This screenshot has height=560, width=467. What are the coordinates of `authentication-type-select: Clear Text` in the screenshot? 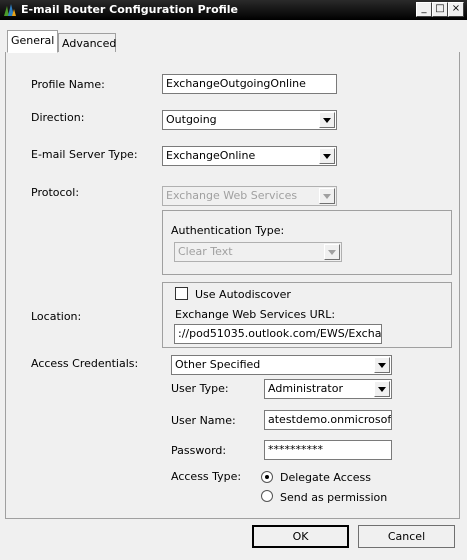 It's located at (258, 252).